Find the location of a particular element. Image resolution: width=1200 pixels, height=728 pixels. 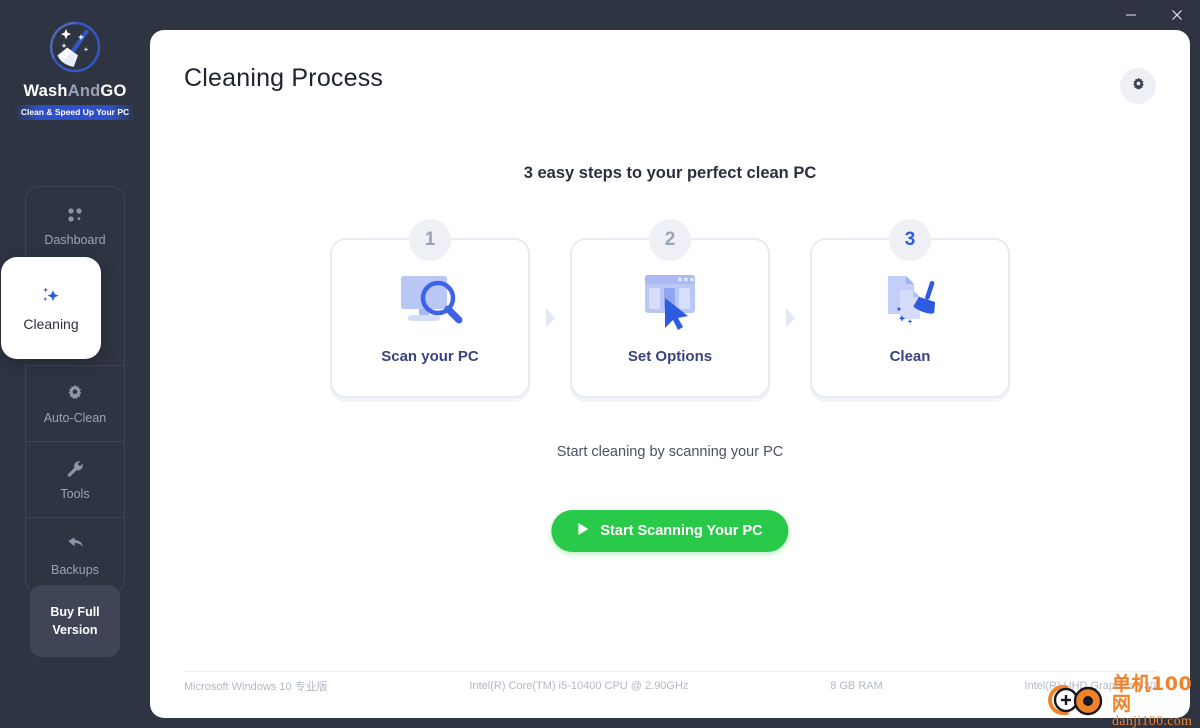

files-brush-icon is located at coordinates (910, 303).